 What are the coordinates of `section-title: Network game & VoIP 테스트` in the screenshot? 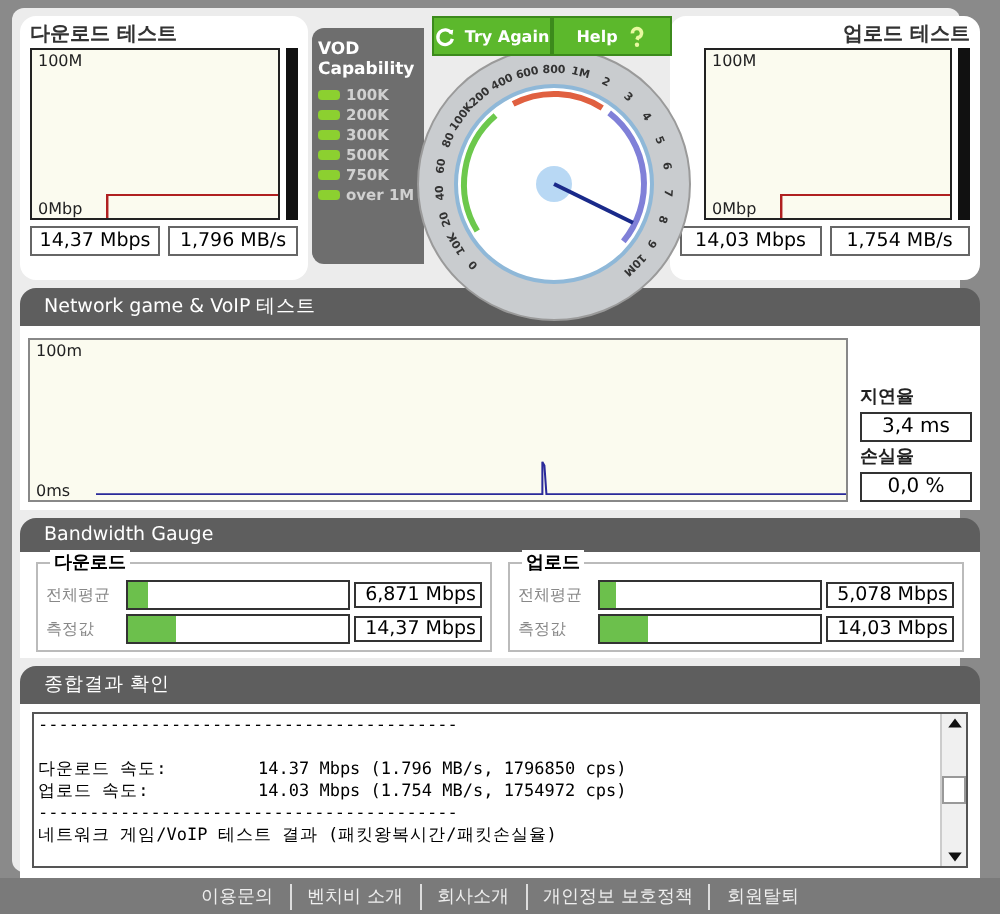 It's located at (180, 307).